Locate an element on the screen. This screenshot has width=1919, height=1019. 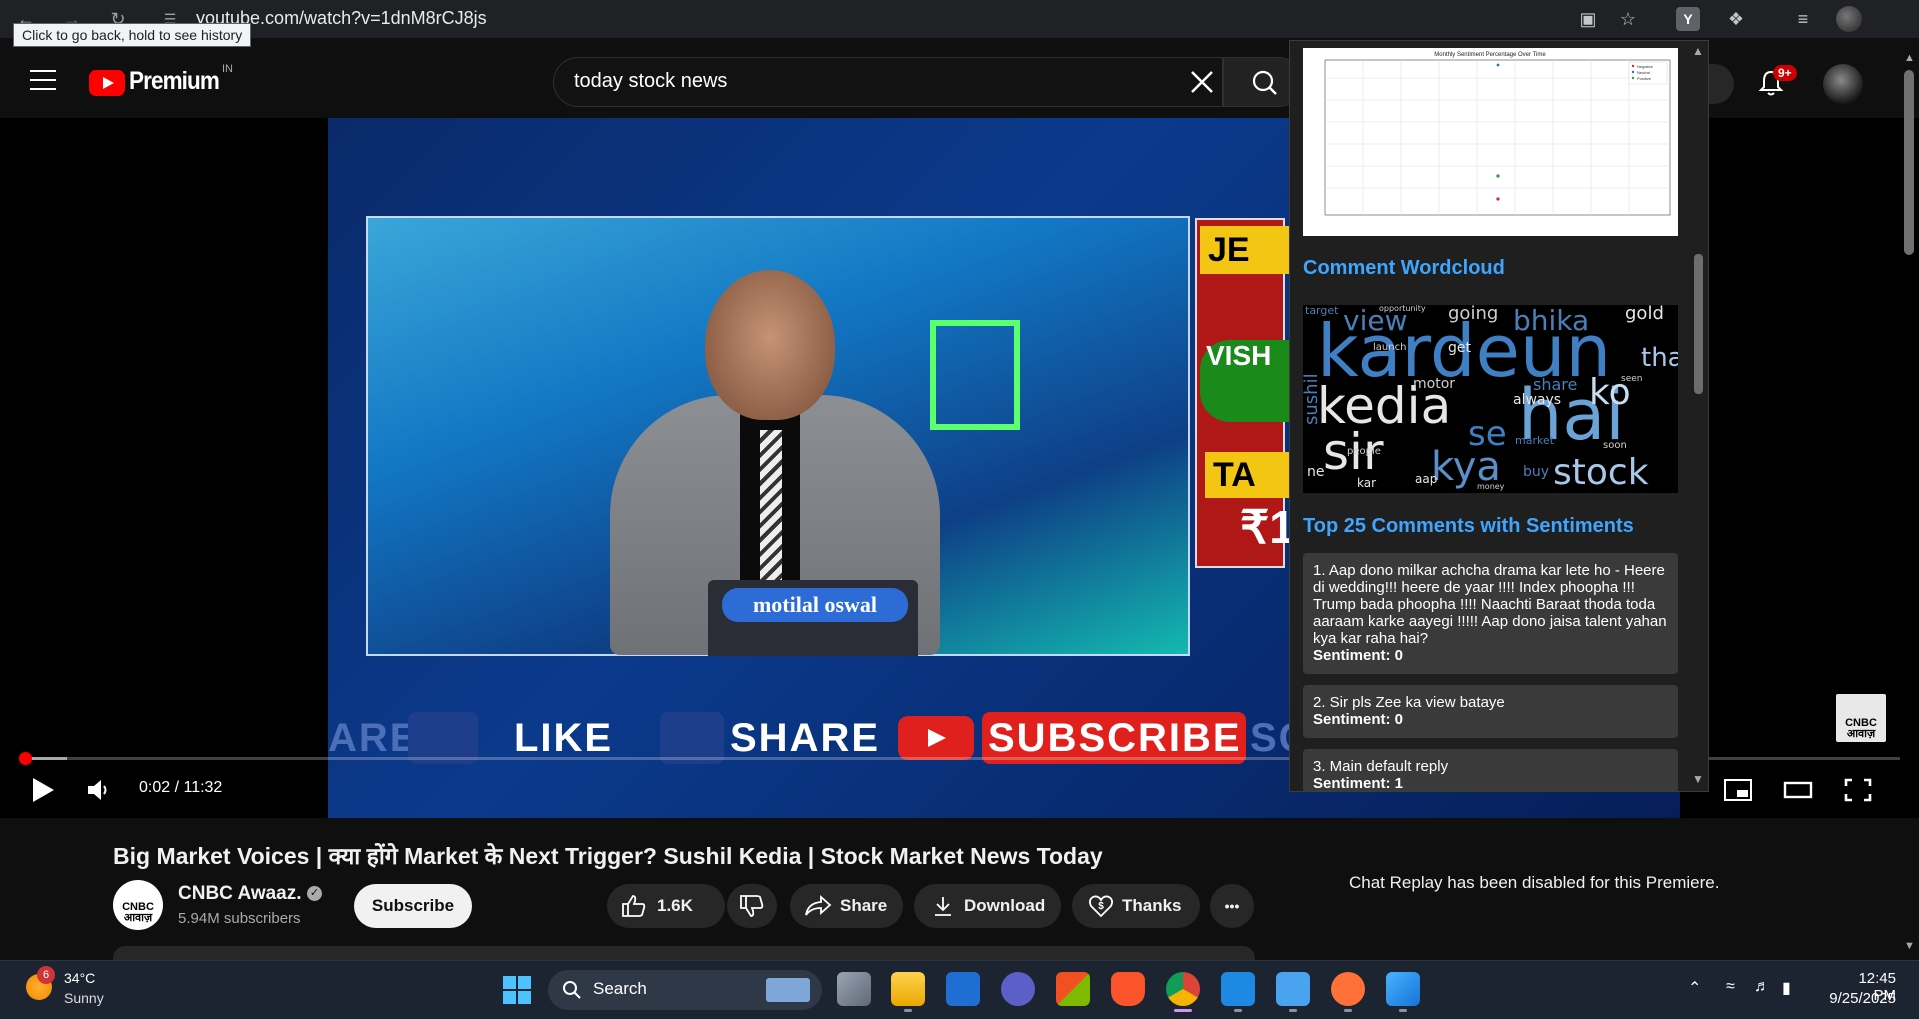
wifi-icon: ≈ is located at coordinates (1730, 987).